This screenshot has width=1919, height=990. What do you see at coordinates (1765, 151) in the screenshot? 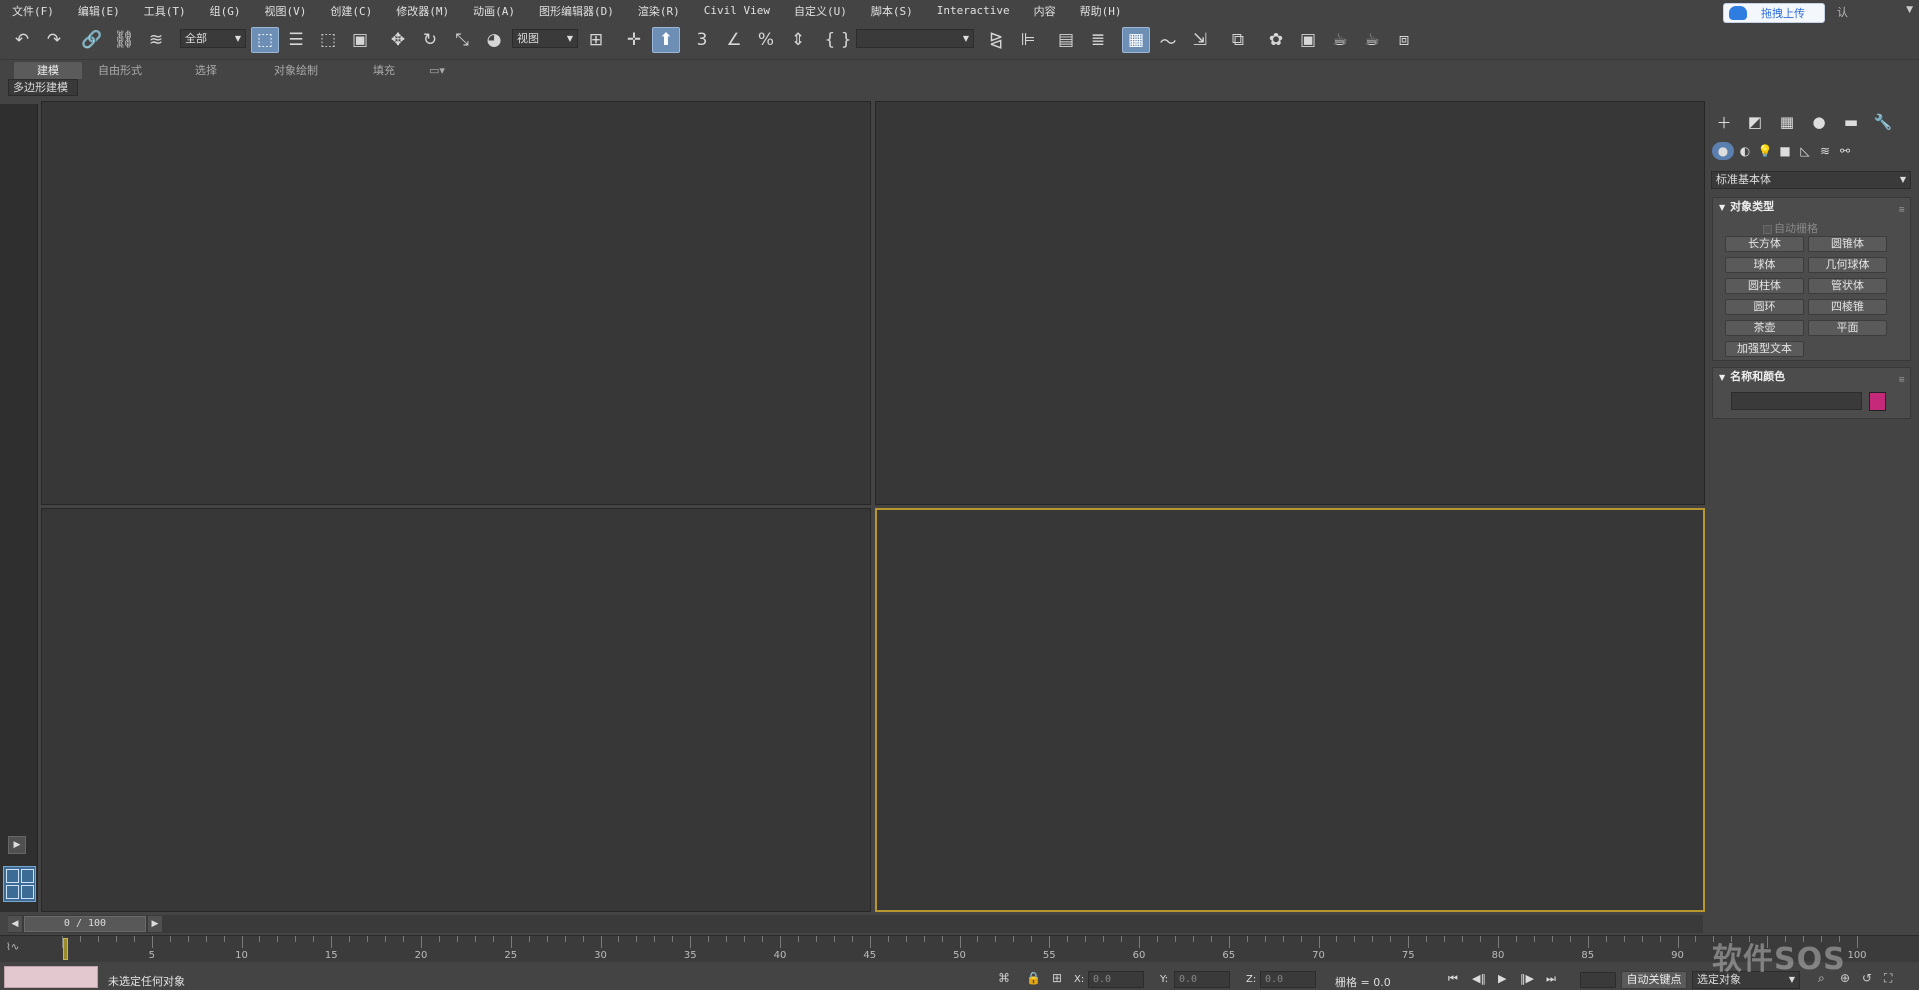
I see `lights-icon: 💡` at bounding box center [1765, 151].